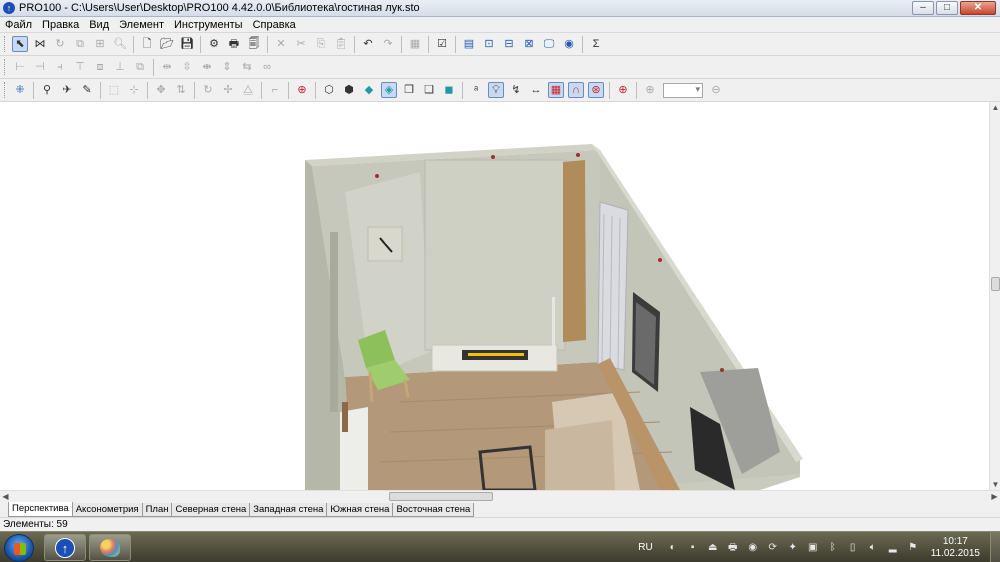  I want to click on move-frame-icon: ⊹, so click(134, 90).